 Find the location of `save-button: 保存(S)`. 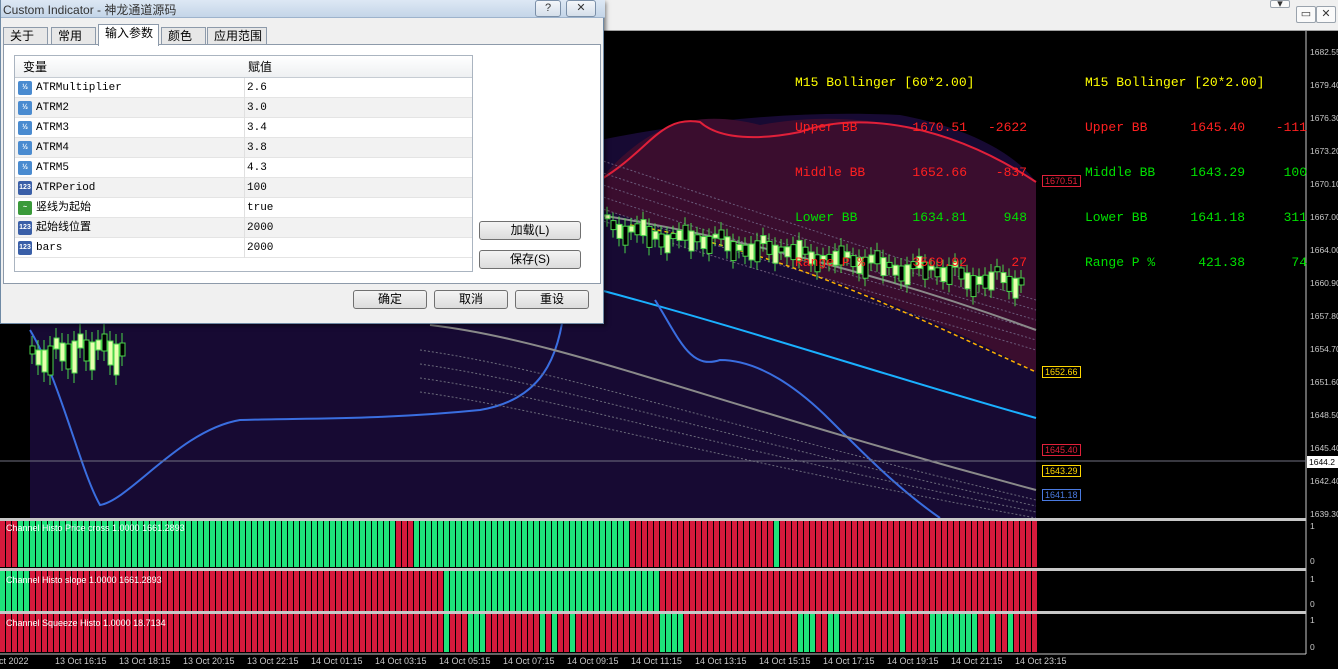

save-button: 保存(S) is located at coordinates (530, 259).